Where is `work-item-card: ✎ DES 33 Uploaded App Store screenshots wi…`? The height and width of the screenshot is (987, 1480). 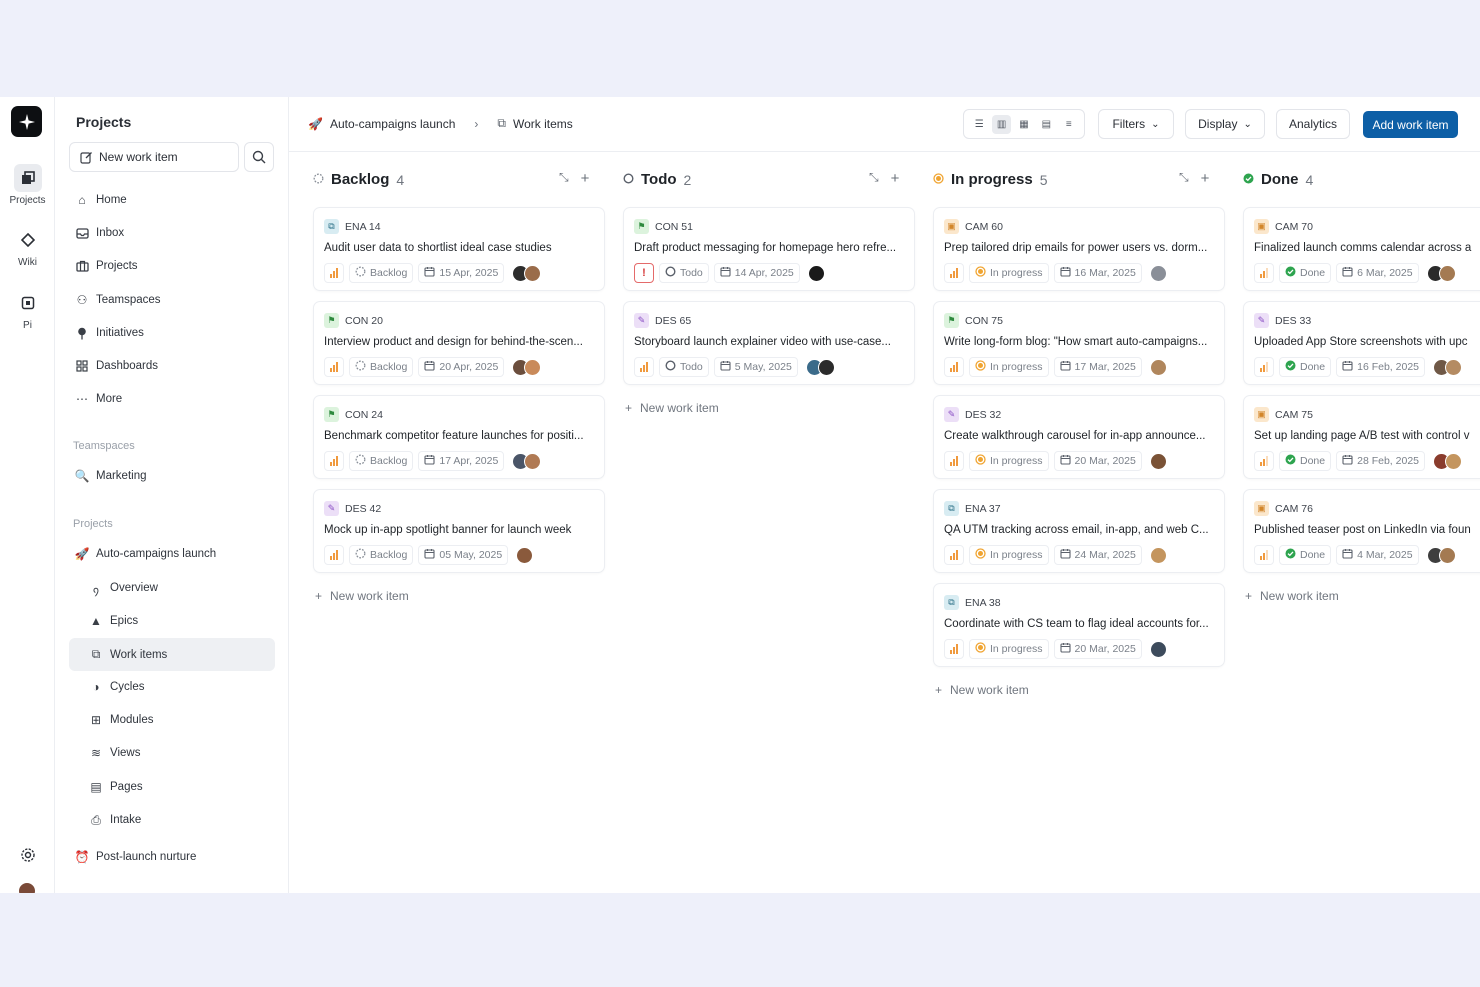
work-item-card: ✎ DES 33 Uploaded App Store screenshots wi… is located at coordinates (1361, 343).